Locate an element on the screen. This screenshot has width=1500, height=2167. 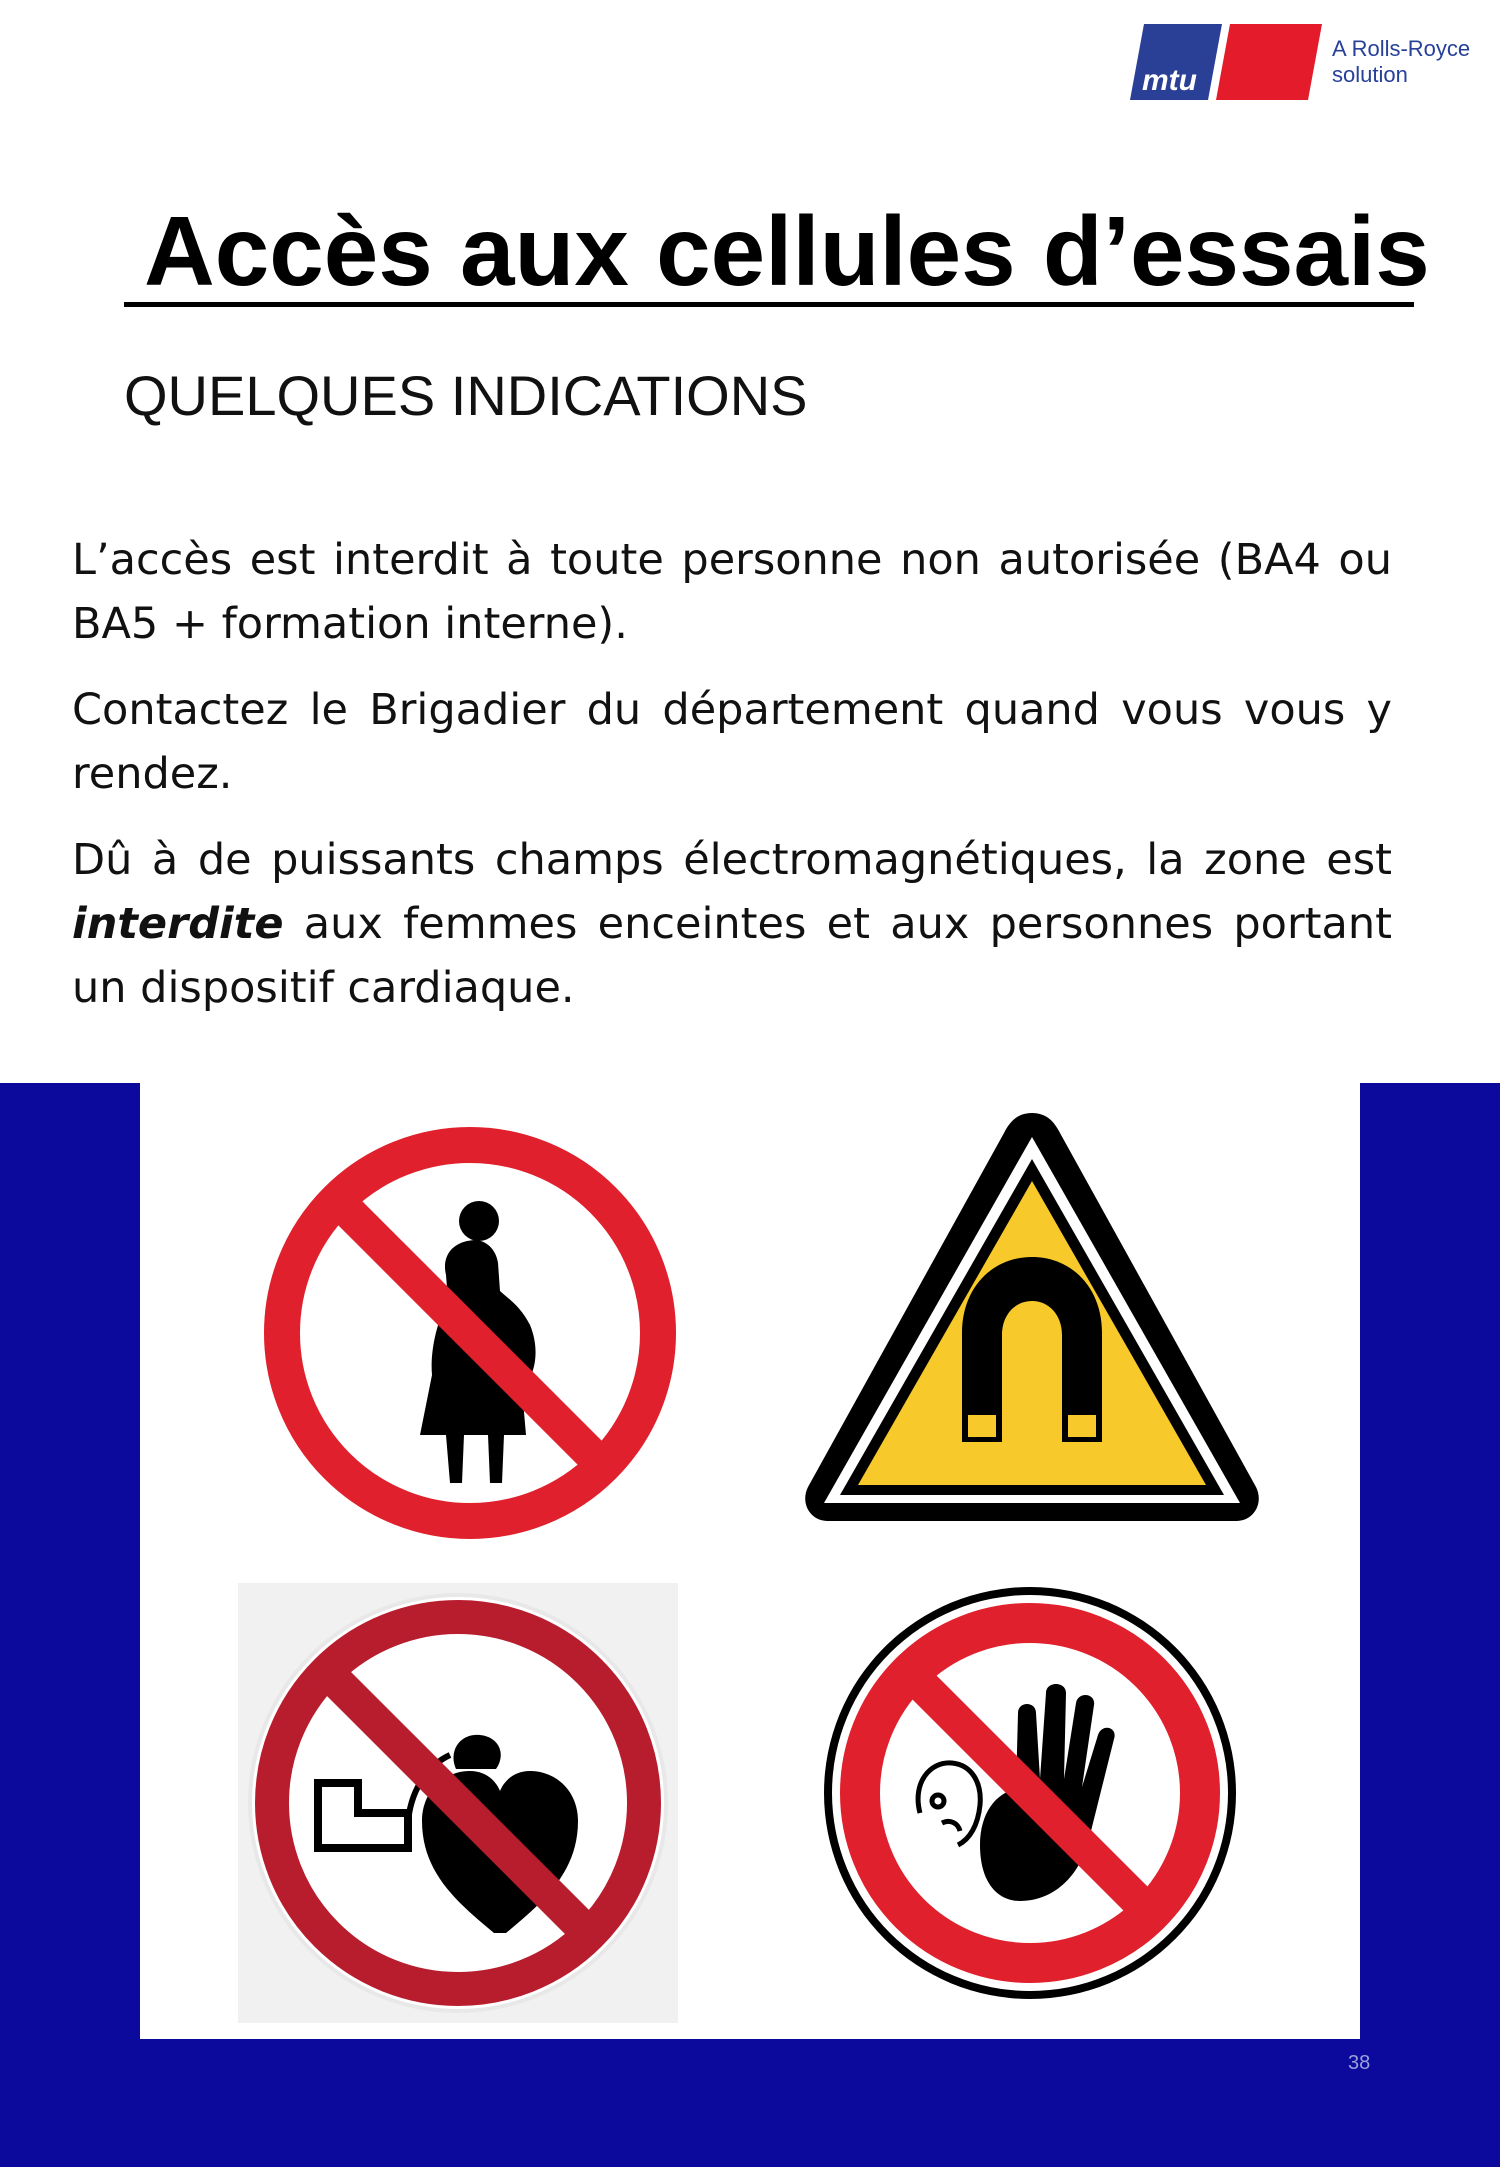
logo-text: mtu is located at coordinates (1169, 80).